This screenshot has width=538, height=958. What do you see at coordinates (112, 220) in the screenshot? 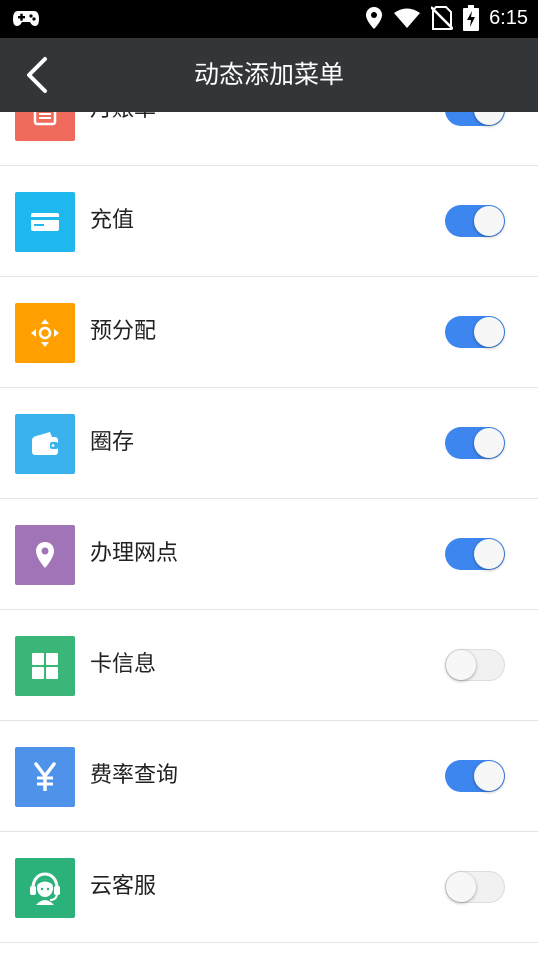
I see `menu-item-label: 充值` at bounding box center [112, 220].